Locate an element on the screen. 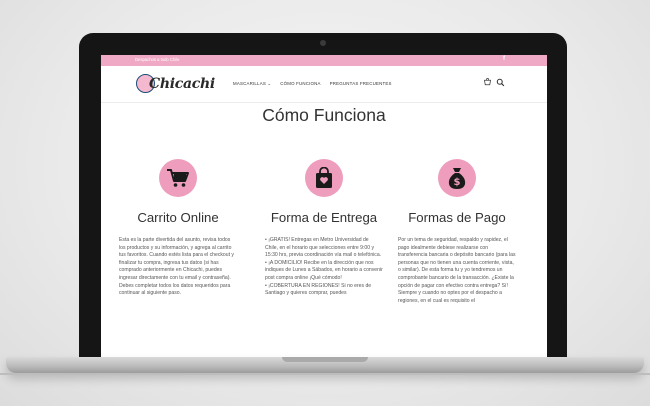  laptop-base is located at coordinates (325, 365).